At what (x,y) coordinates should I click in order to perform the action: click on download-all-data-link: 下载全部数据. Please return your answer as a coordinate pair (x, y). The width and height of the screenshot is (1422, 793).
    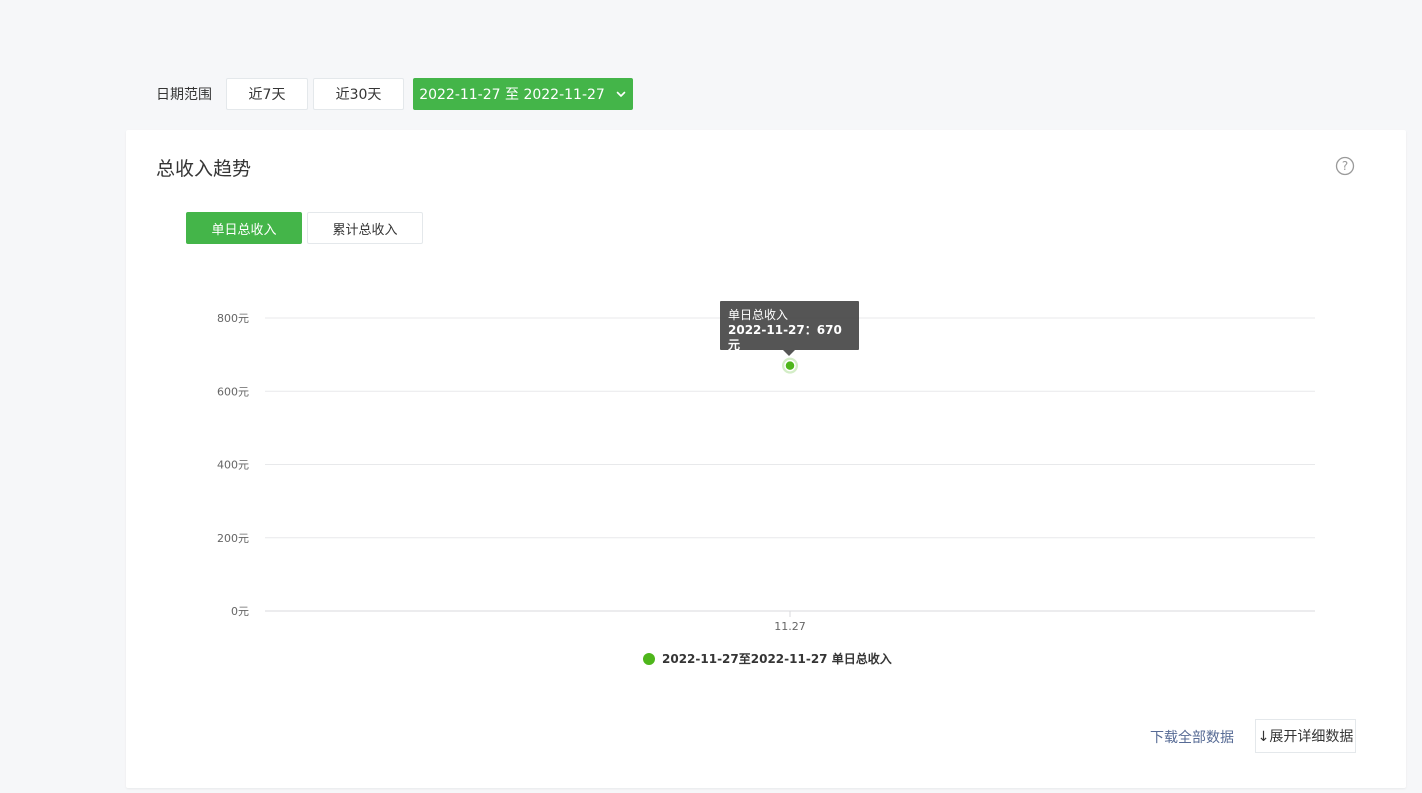
    Looking at the image, I should click on (1192, 737).